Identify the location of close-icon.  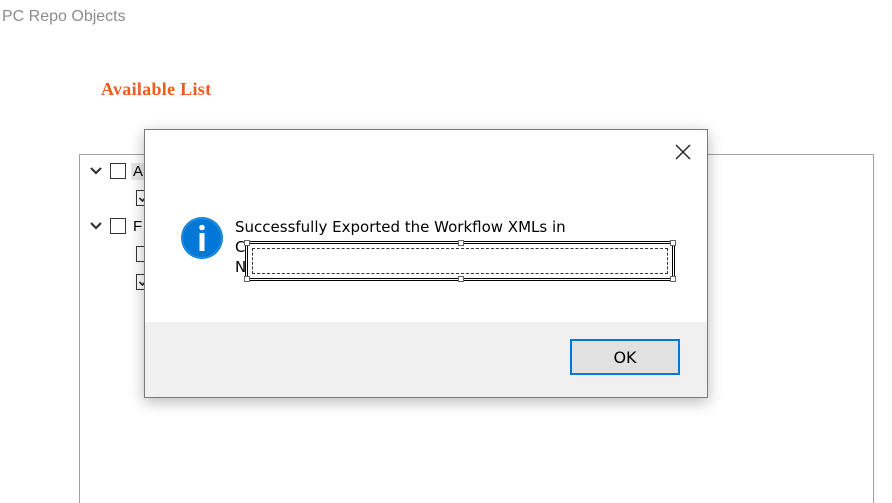
(683, 152).